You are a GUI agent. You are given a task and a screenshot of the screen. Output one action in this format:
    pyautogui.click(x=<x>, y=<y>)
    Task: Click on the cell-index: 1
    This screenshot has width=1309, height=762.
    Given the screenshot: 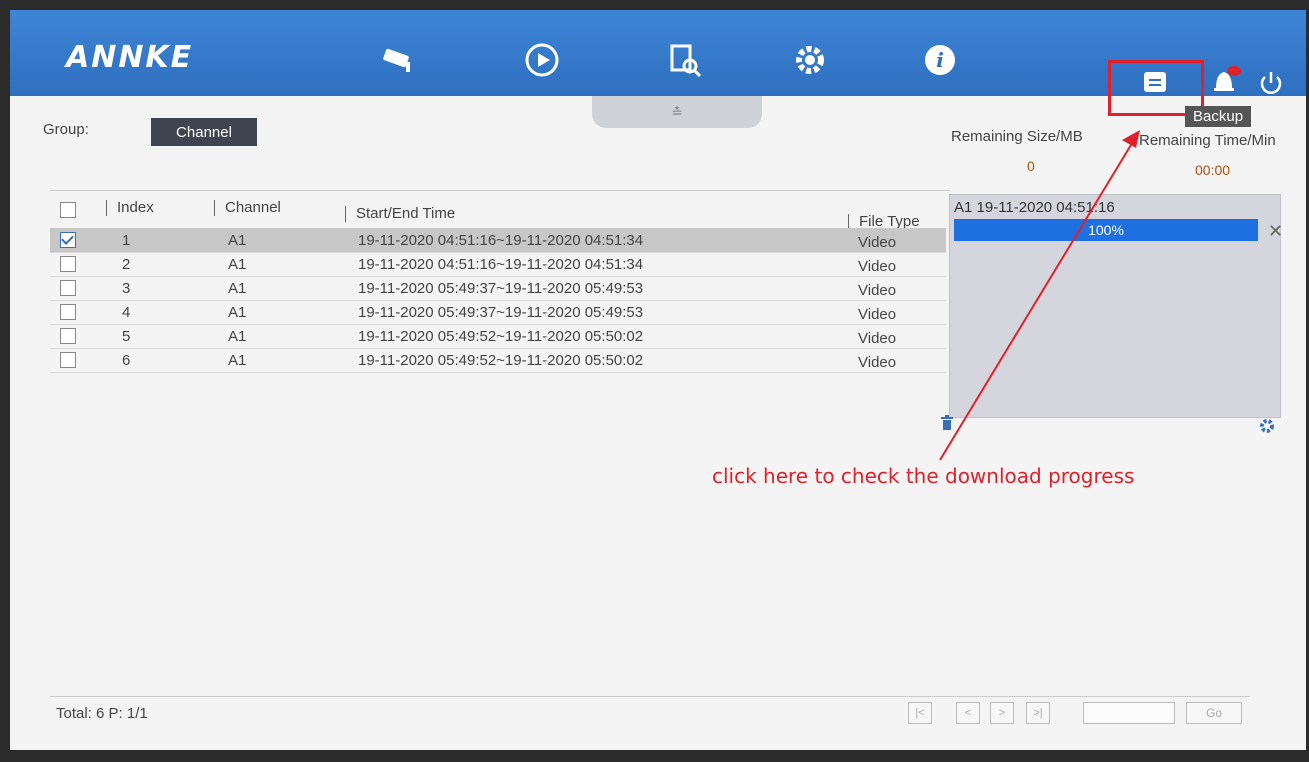 What is the action you would take?
    pyautogui.click(x=126, y=240)
    